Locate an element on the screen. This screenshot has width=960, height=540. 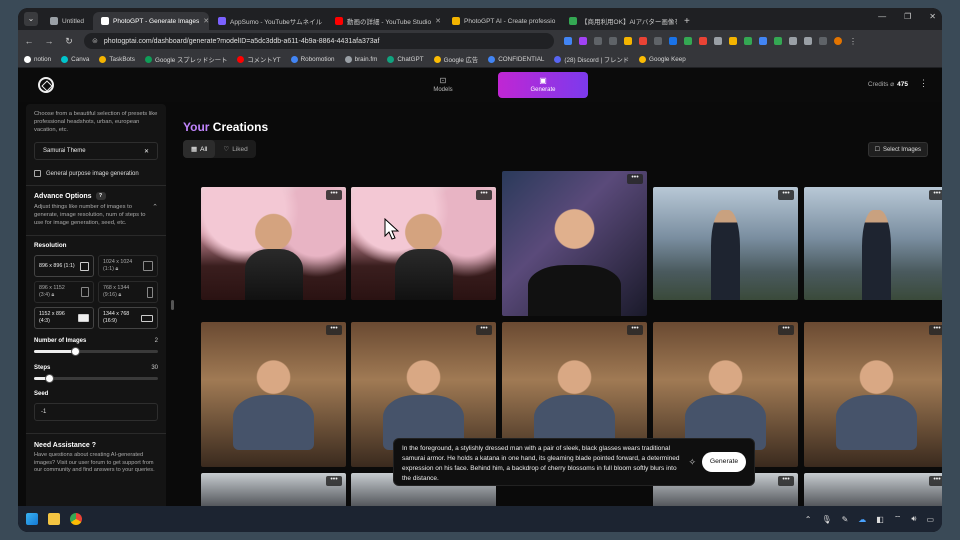
resolution-option: 1152 x 896 (4:3) is located at coordinates (64, 318).